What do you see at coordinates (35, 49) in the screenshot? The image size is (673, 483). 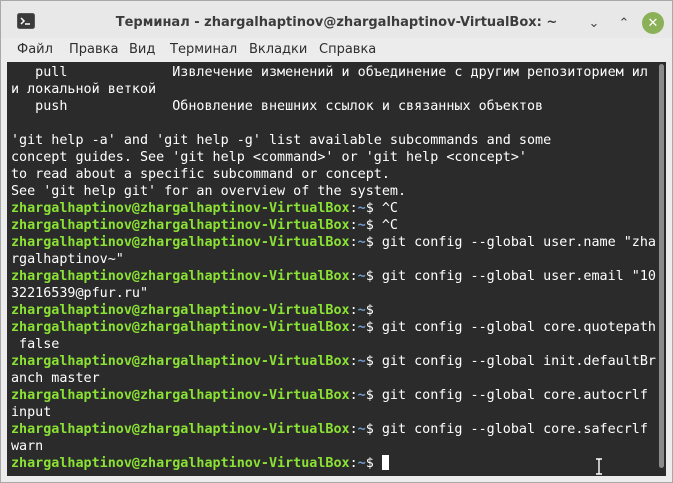 I see `menu-file: Файл` at bounding box center [35, 49].